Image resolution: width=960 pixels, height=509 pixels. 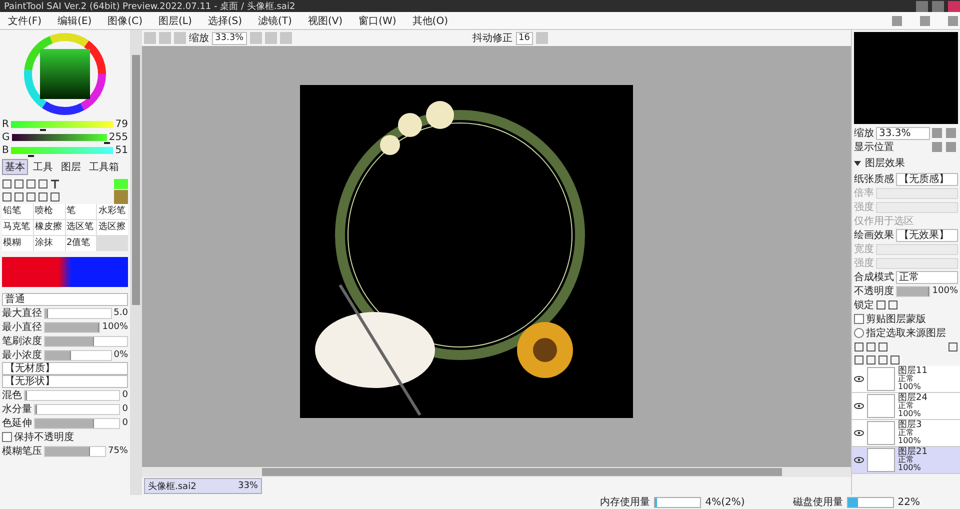 I want to click on brush-tool: 2值笔, so click(x=81, y=243).